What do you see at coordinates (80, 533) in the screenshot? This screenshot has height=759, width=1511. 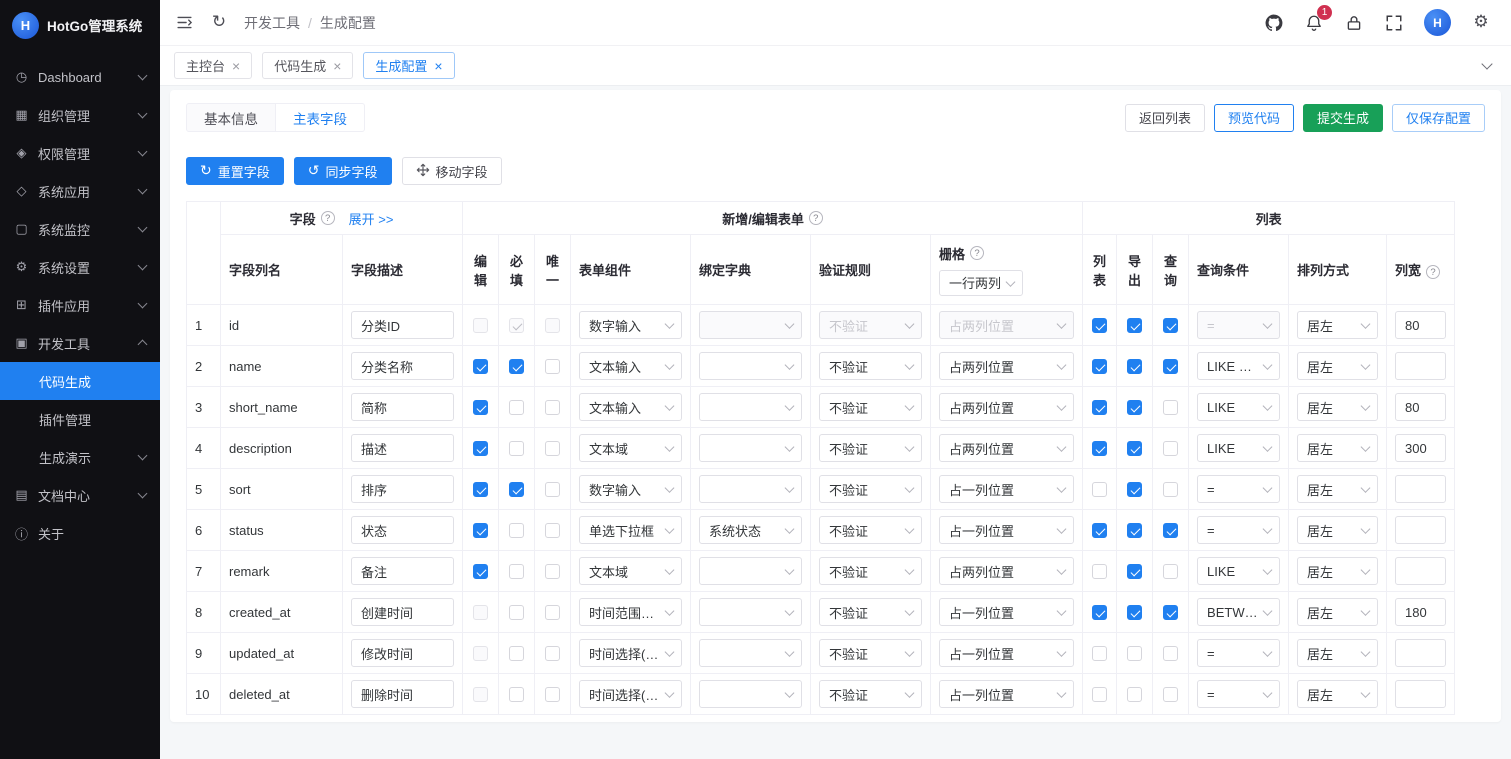 I see `sidebar-item-about: ⓘ 关于` at bounding box center [80, 533].